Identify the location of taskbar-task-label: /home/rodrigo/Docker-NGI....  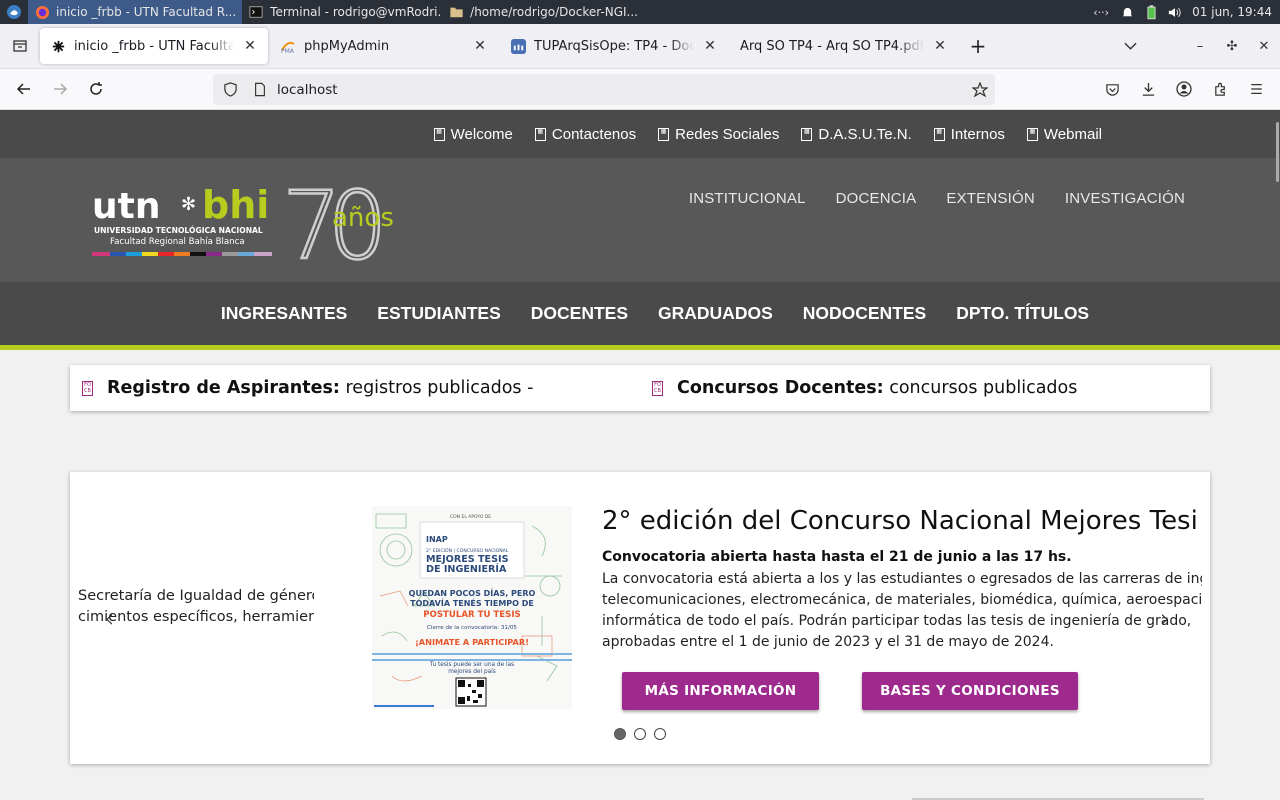
(554, 12).